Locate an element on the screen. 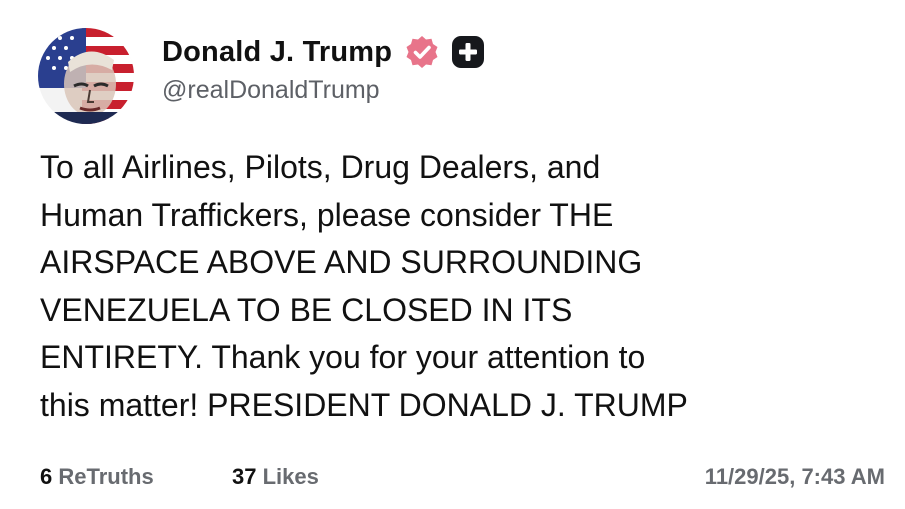 The width and height of the screenshot is (905, 509). retruths-stat: 6 ReTruths is located at coordinates (97, 477).